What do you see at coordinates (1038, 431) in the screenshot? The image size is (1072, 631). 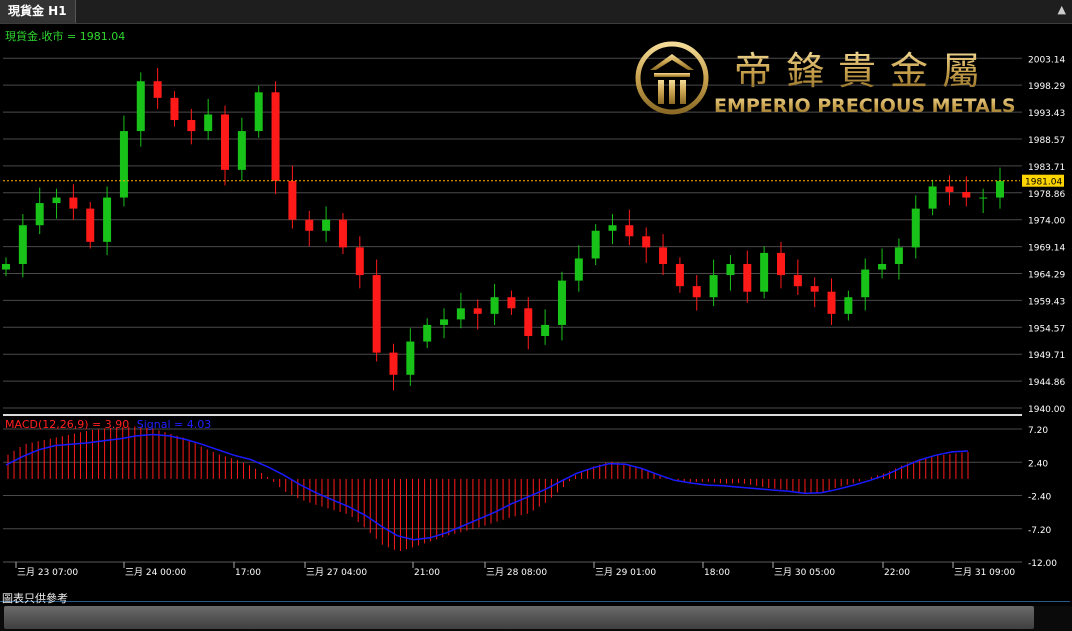 I see `macd-tick-label: 7.20` at bounding box center [1038, 431].